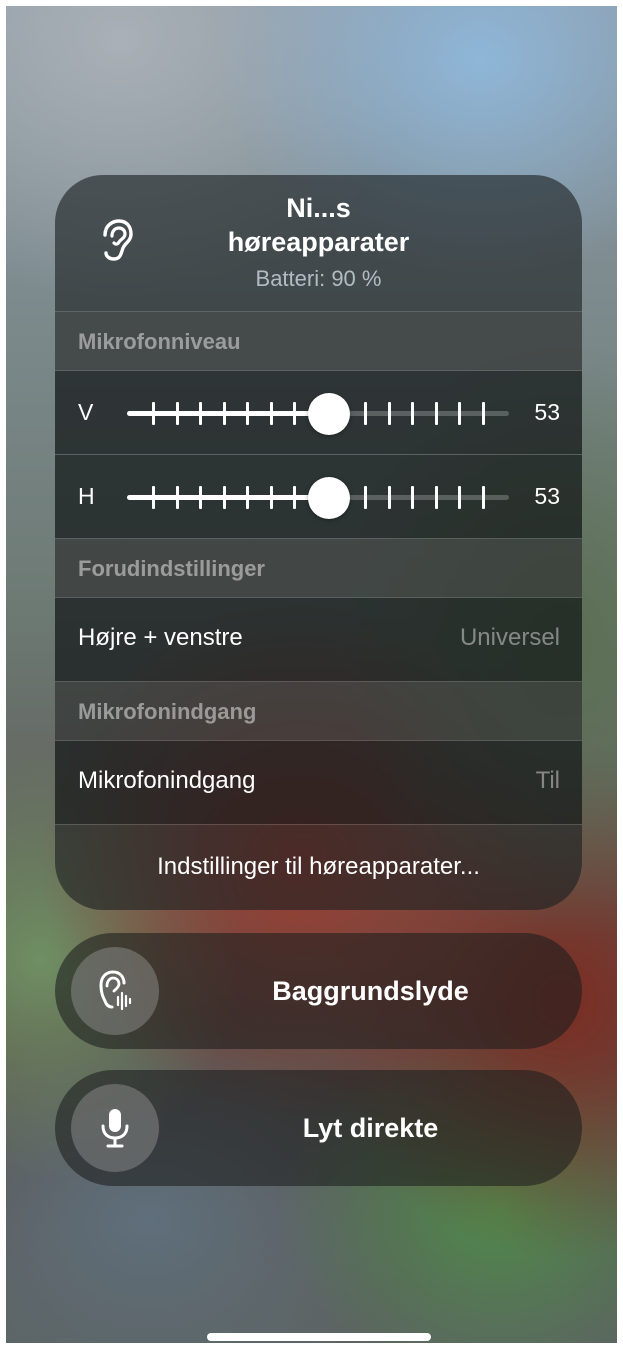 The image size is (623, 1349). I want to click on device-name-line2: høreapparater, so click(318, 242).